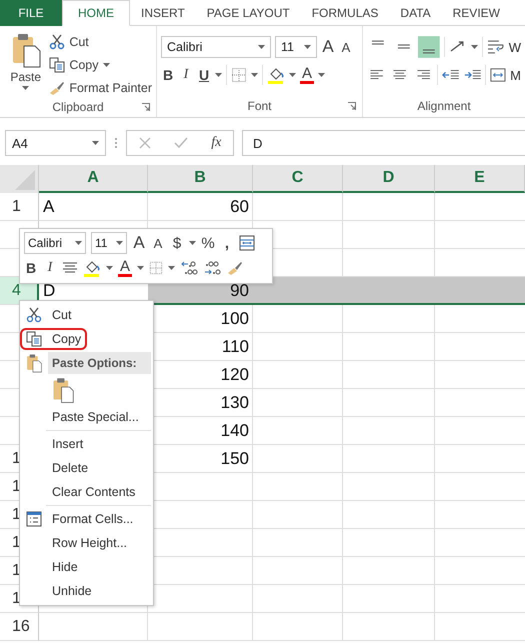 This screenshot has height=644, width=525. Describe the element at coordinates (55, 143) in the screenshot. I see `name-box: A4` at that location.